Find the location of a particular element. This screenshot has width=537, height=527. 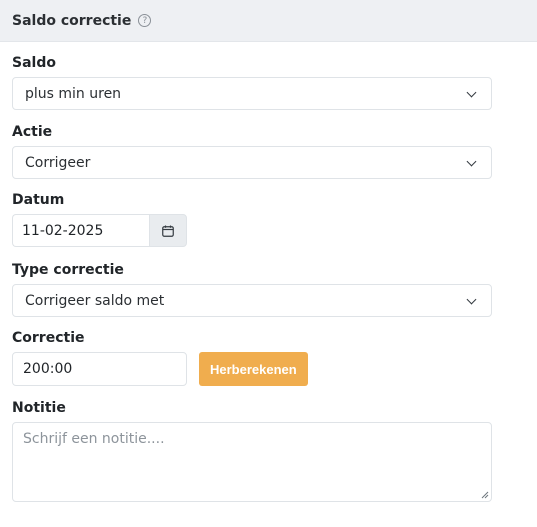

notitie-label: Notitie is located at coordinates (39, 408).